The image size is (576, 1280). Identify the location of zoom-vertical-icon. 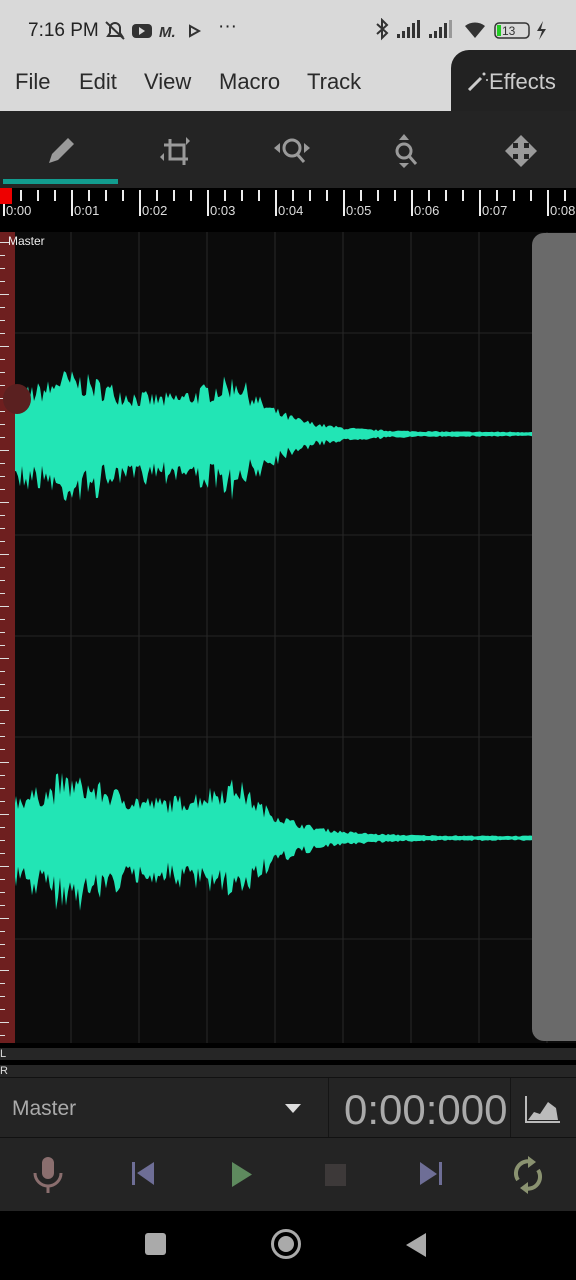
(406, 151).